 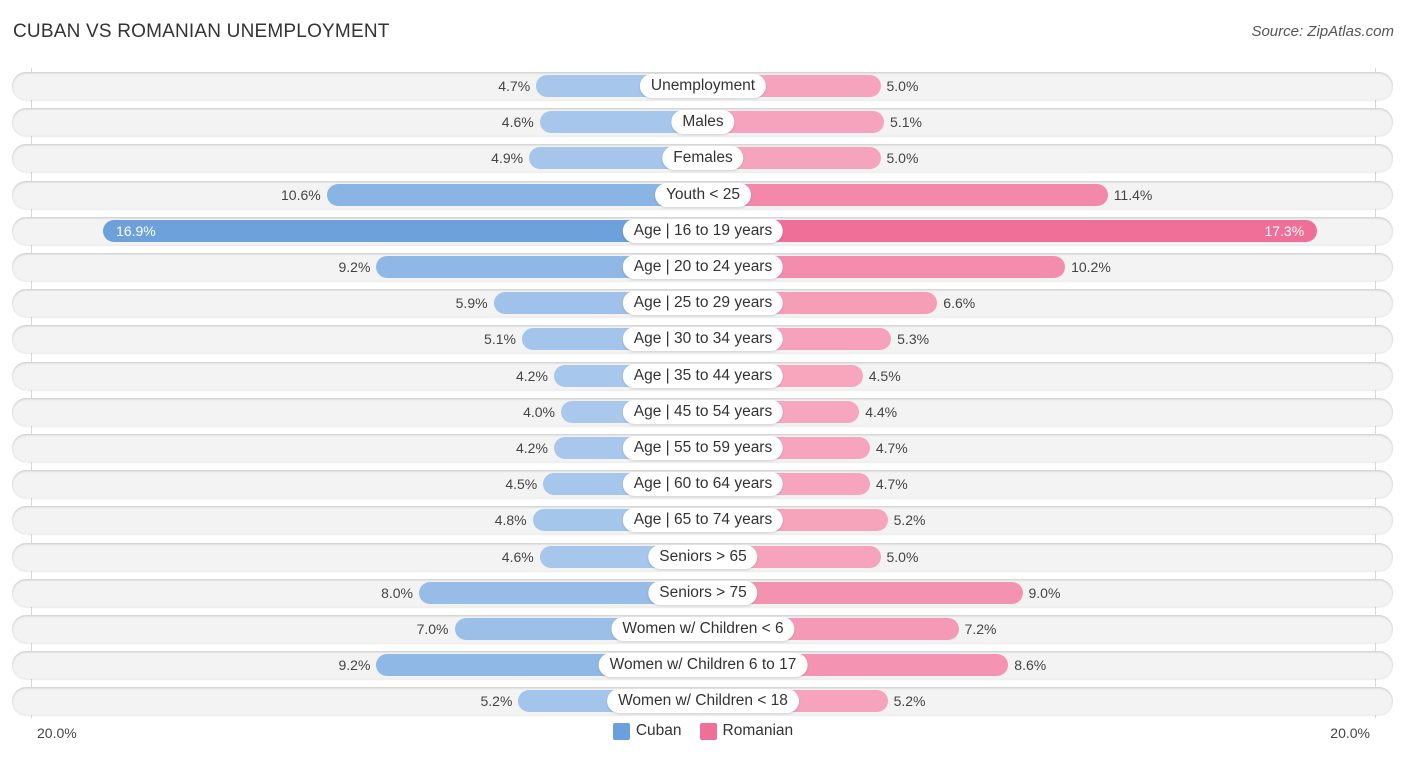 What do you see at coordinates (703, 701) in the screenshot?
I see `category-label: Women w/ Children < 18` at bounding box center [703, 701].